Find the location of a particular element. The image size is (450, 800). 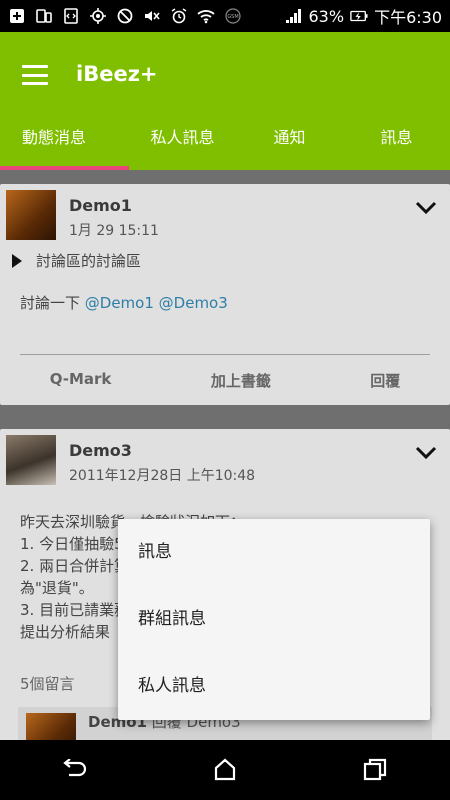

signal-icon is located at coordinates (294, 16).